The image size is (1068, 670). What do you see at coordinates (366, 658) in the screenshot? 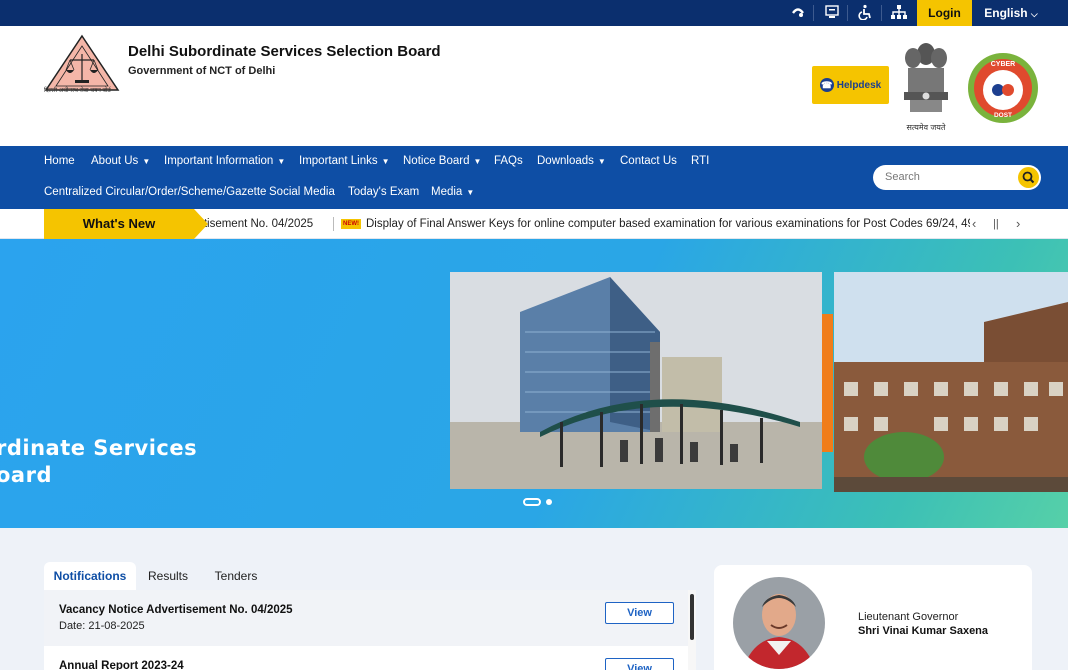
I see `list-item: Annual Report 2023-24 View` at bounding box center [366, 658].